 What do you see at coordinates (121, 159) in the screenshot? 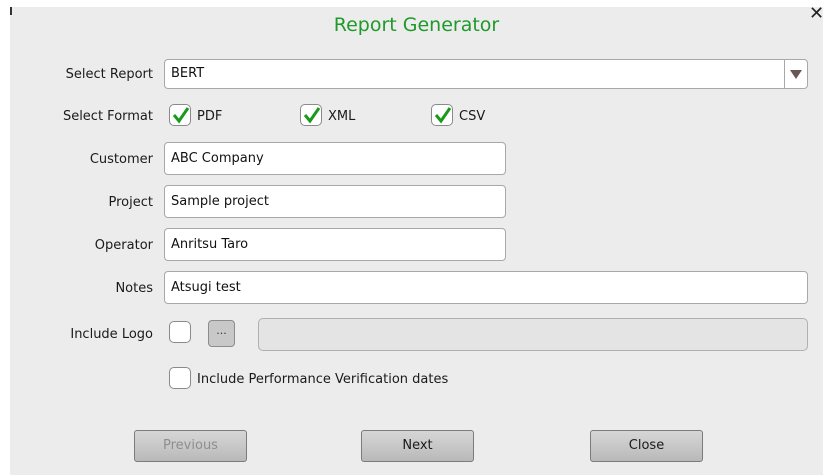
I see `customer-label: Customer` at bounding box center [121, 159].